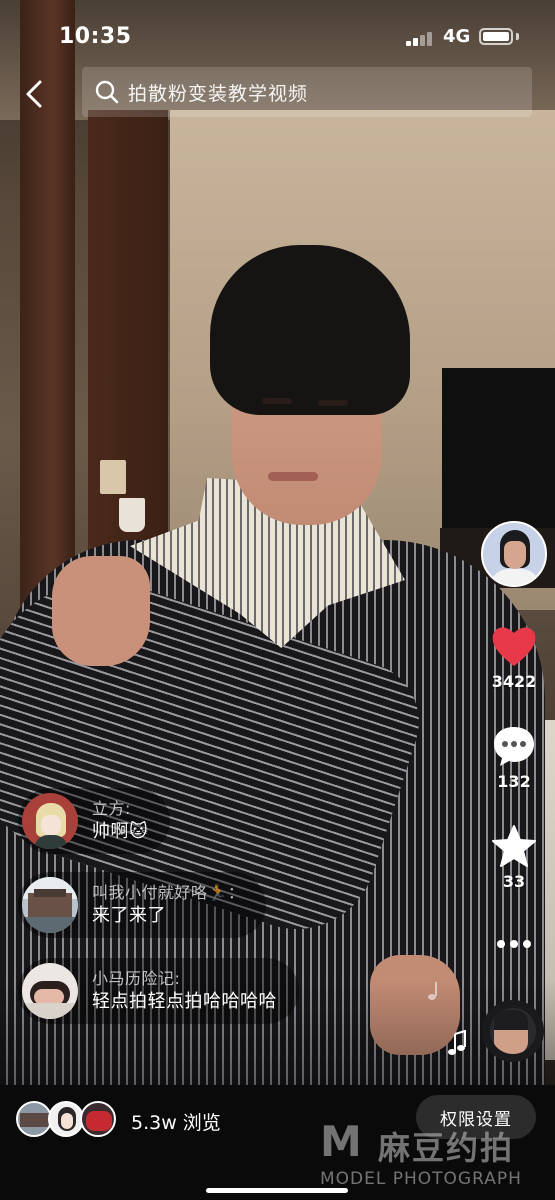 This screenshot has width=555, height=1200. What do you see at coordinates (341, 1141) in the screenshot?
I see `watermark-logo: M` at bounding box center [341, 1141].